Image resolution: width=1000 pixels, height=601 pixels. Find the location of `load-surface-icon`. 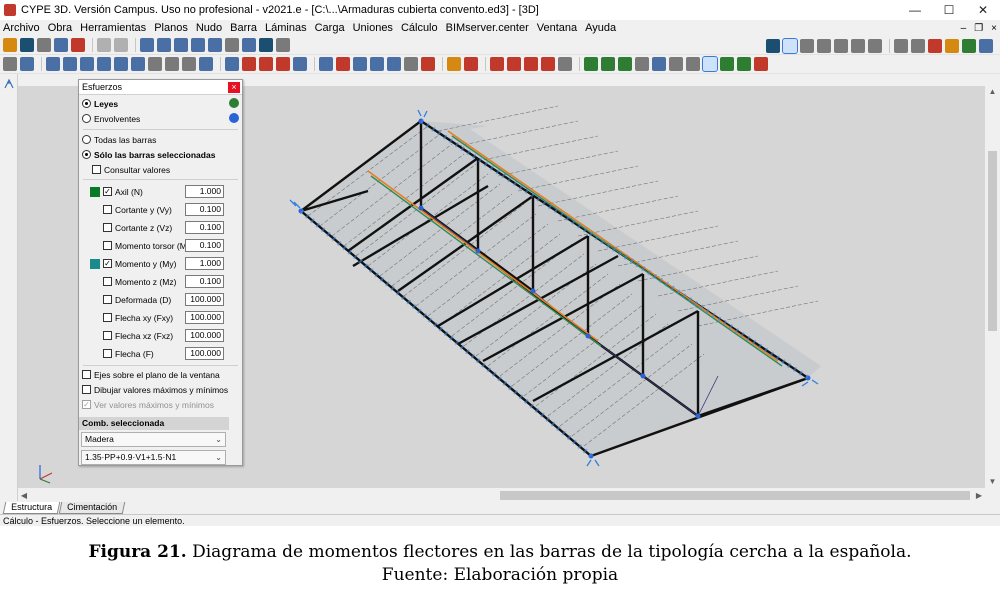

load-surface-icon is located at coordinates (283, 64).